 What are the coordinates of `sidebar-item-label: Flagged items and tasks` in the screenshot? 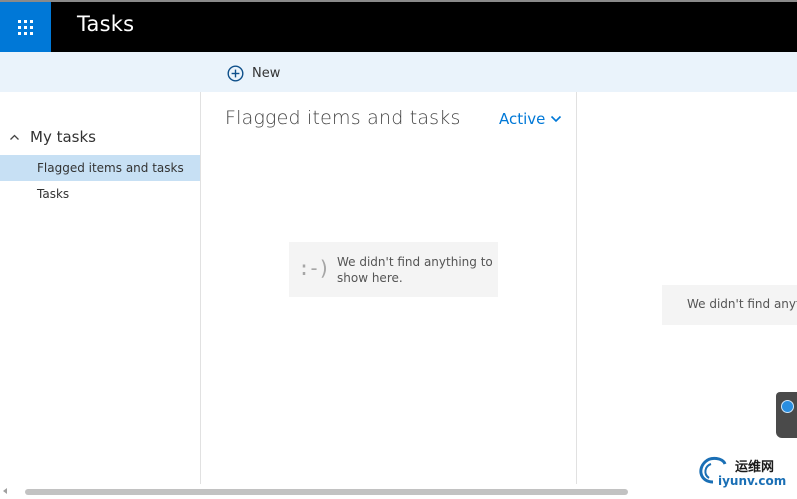 It's located at (110, 168).